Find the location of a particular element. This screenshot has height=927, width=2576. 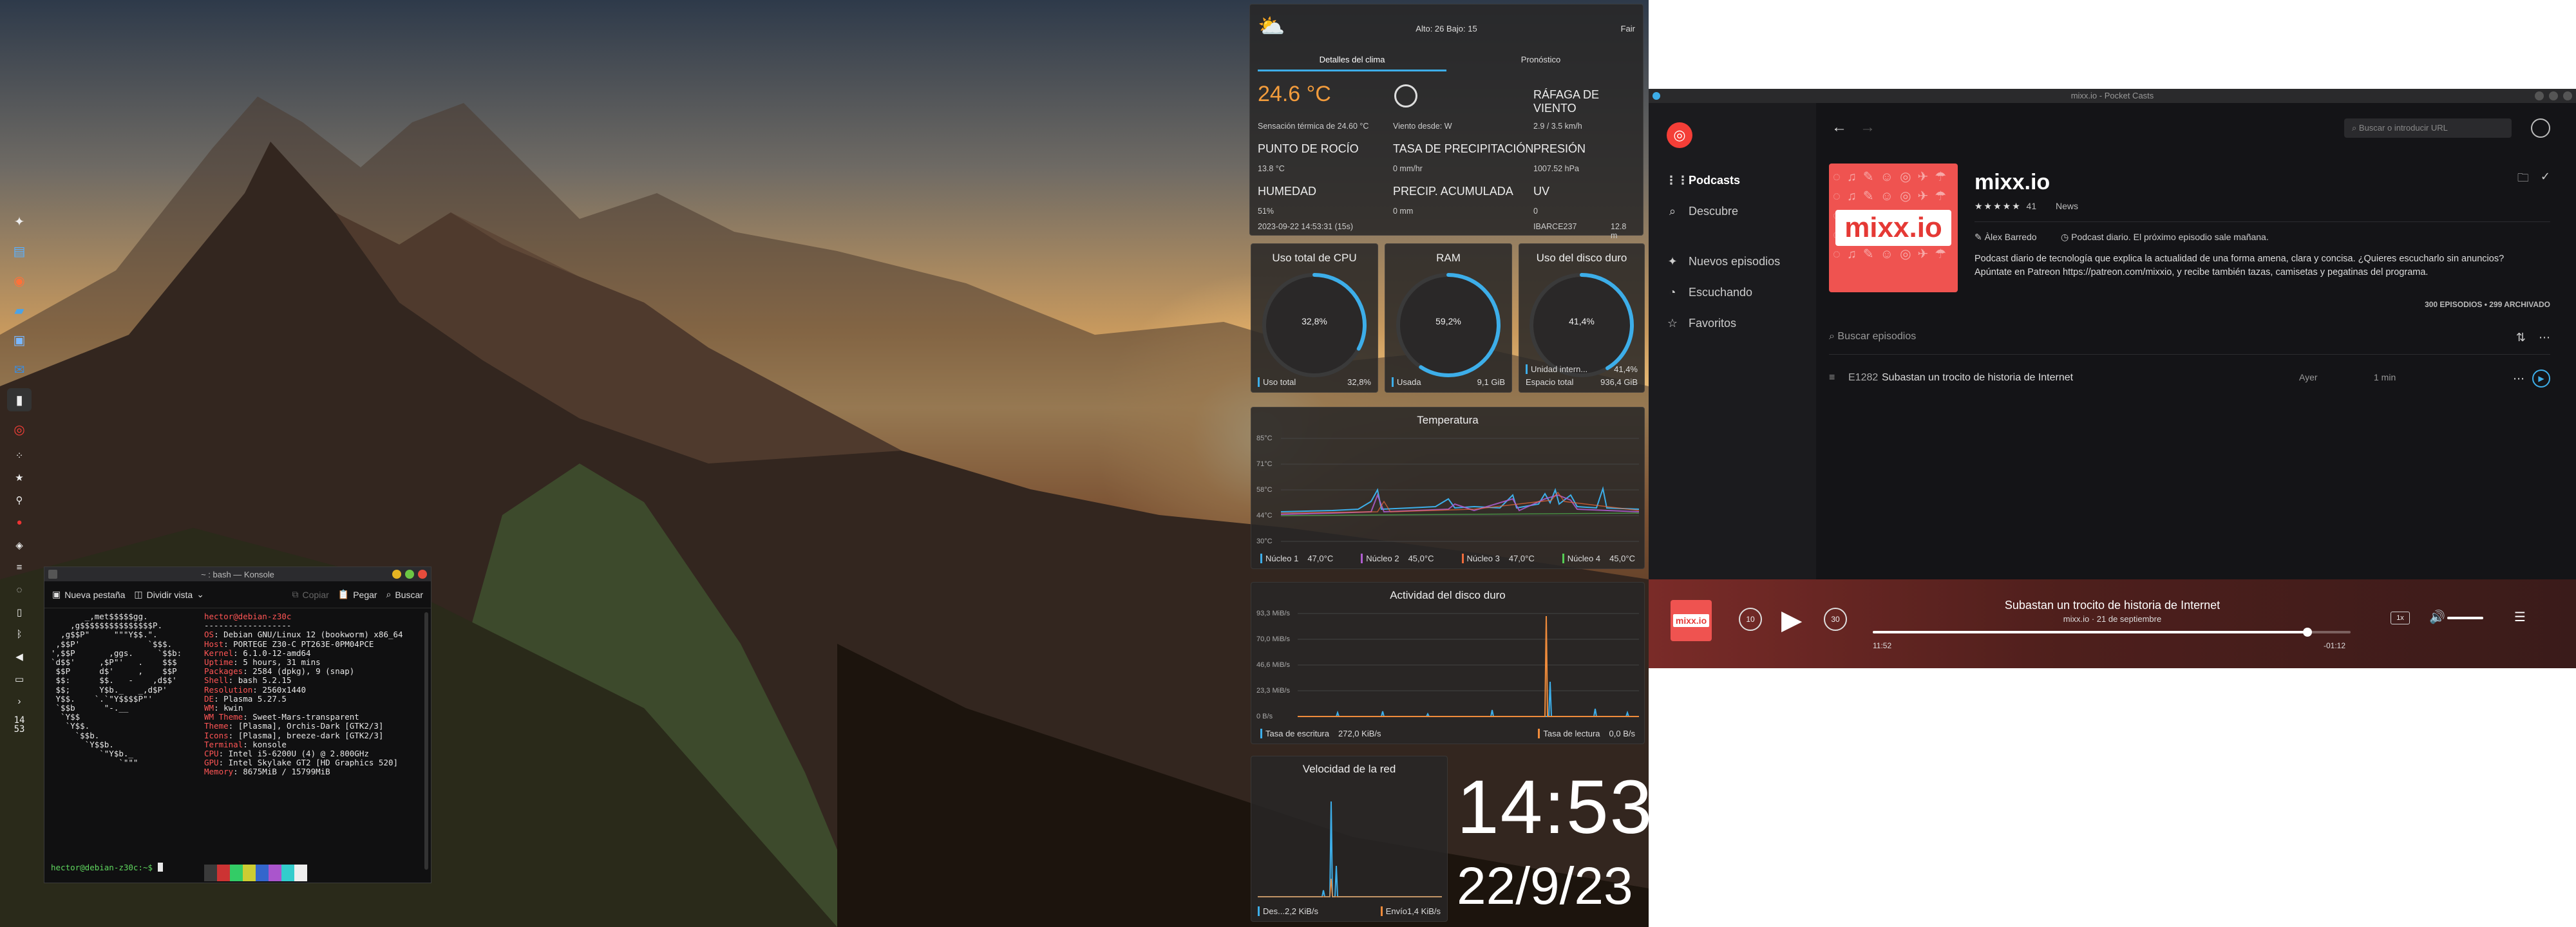

text-cursor is located at coordinates (160, 867).